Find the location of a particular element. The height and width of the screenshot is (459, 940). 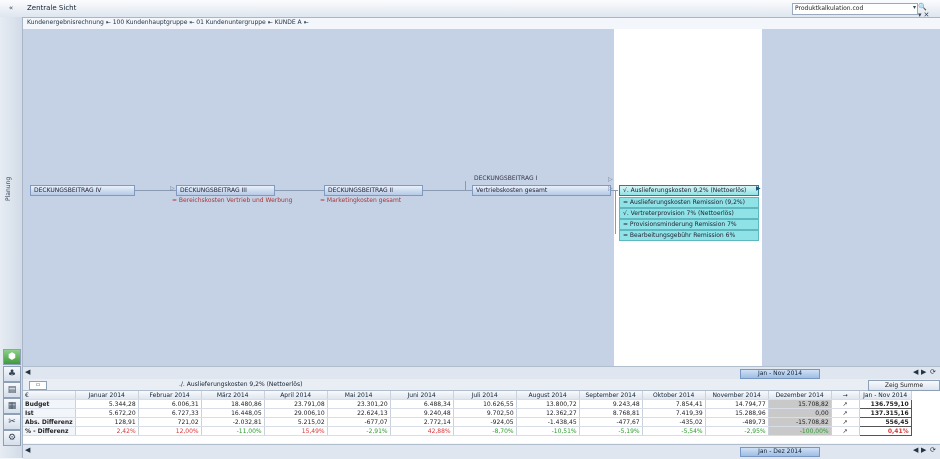

month-header: Februar 2014 is located at coordinates (170, 395).